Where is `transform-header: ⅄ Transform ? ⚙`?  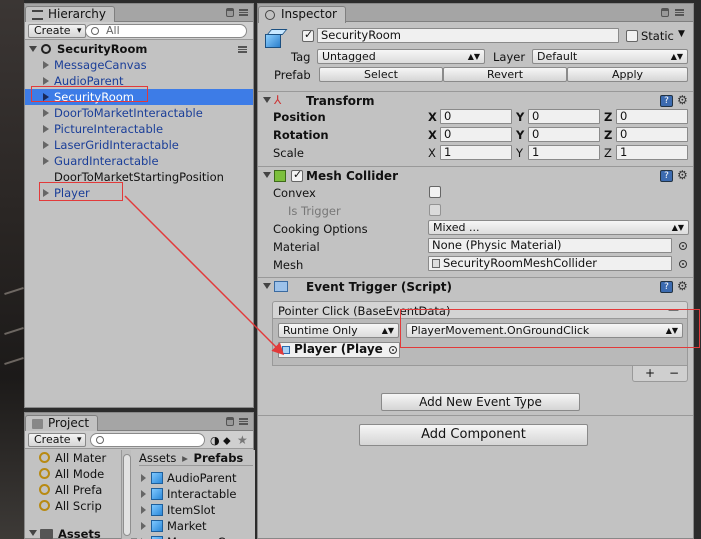
transform-header: ⅄ Transform ? ⚙ is located at coordinates (475, 100).